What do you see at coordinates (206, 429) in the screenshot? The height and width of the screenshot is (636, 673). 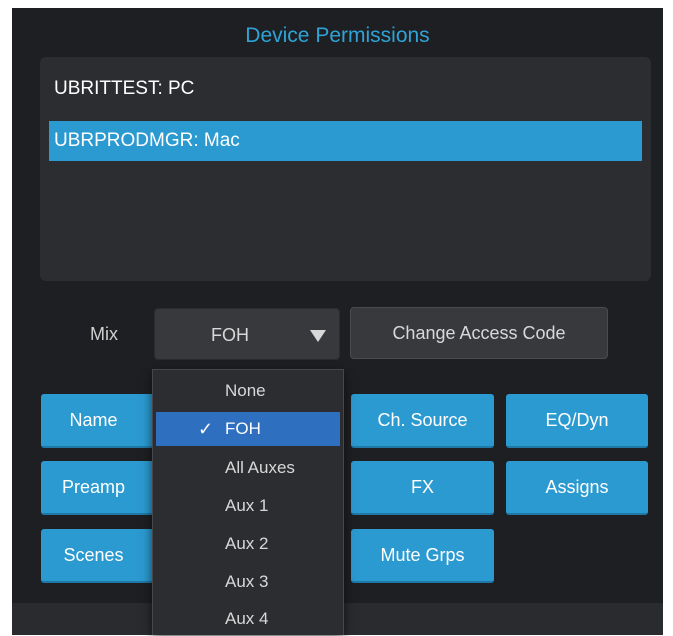 I see `checkmark-icon: ✓` at bounding box center [206, 429].